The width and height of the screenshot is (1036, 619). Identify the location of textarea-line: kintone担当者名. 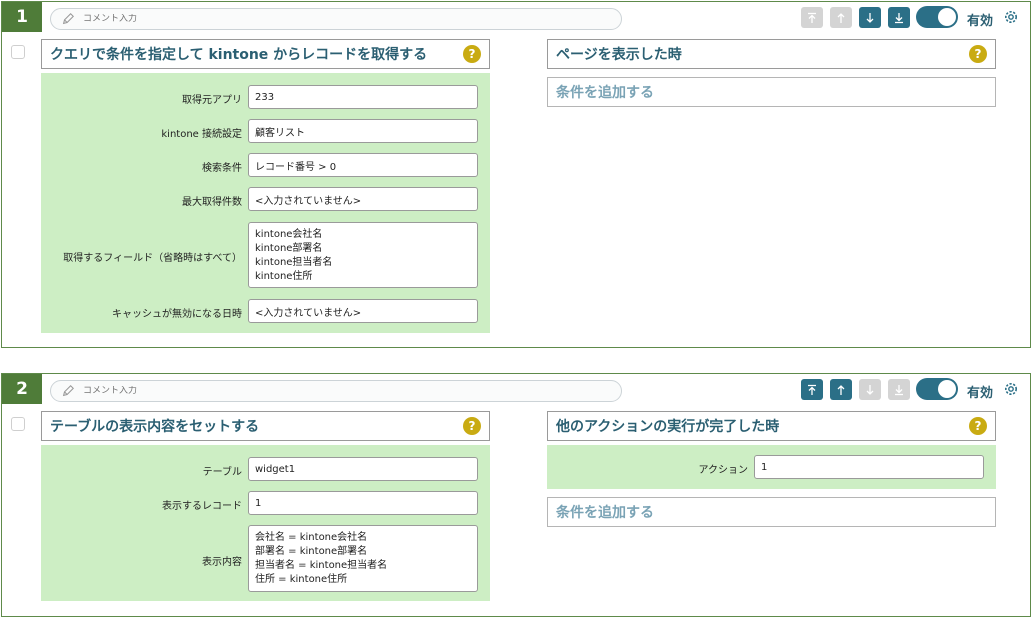
(294, 262).